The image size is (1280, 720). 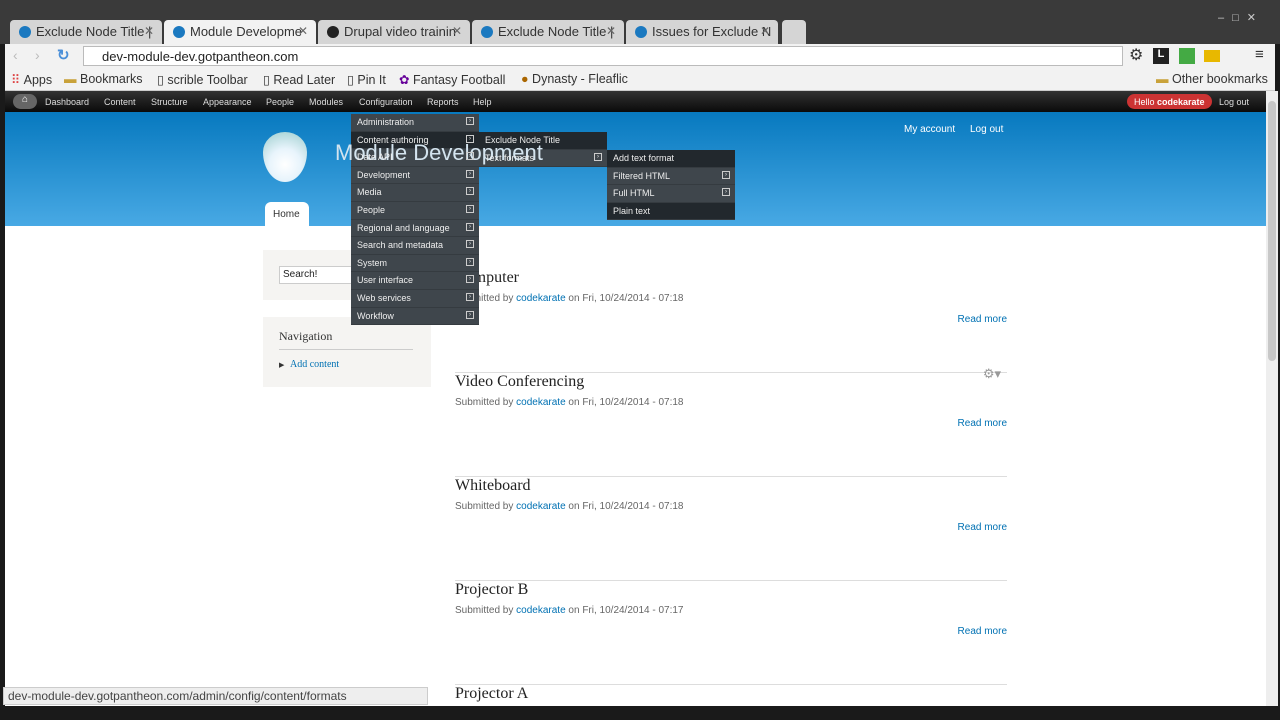 I want to click on hello-user-badge: Hello codekarate, so click(x=1169, y=101).